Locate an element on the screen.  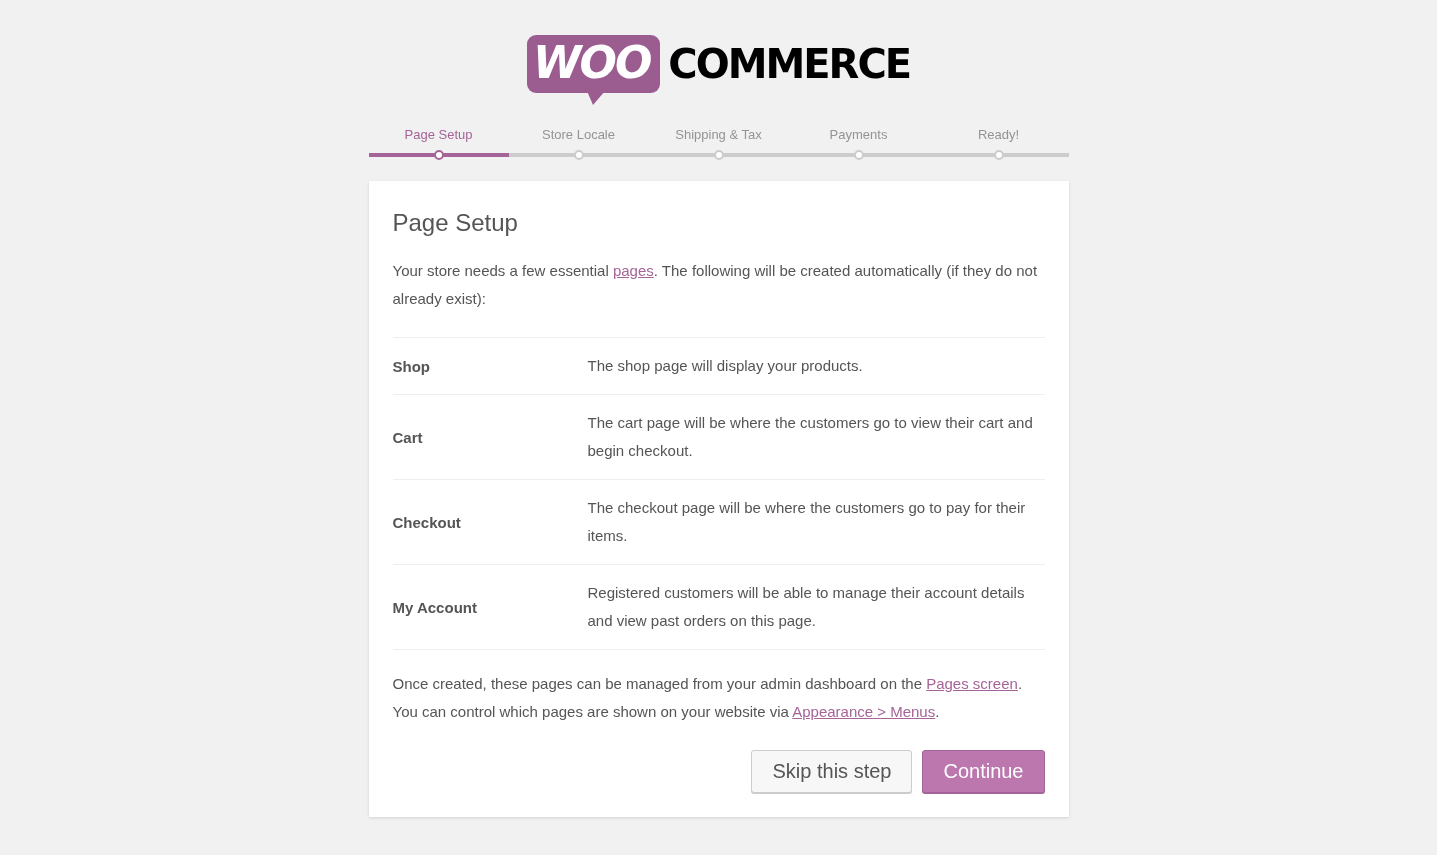
card-title: Page Setup is located at coordinates (455, 223).